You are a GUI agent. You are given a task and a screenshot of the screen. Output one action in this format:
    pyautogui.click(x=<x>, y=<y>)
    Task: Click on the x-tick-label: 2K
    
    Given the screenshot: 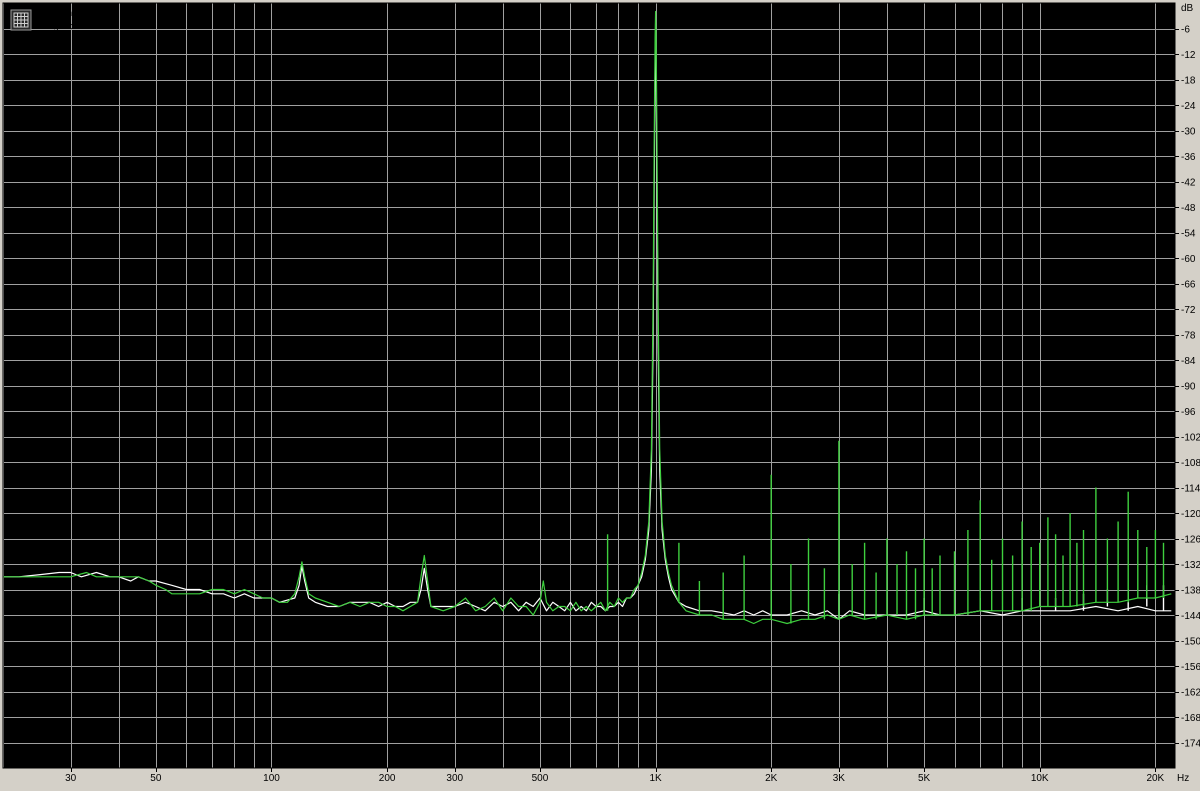 What is the action you would take?
    pyautogui.click(x=771, y=778)
    